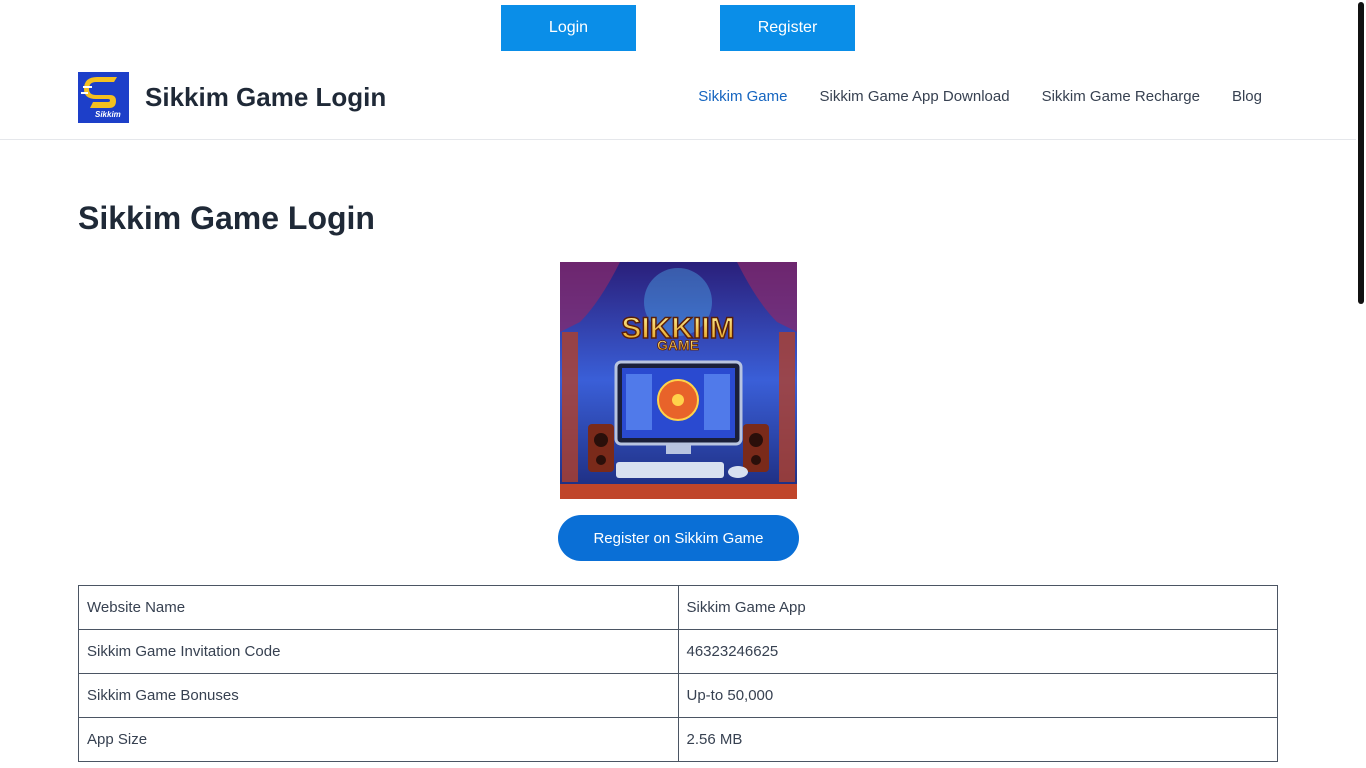  I want to click on login-button: Login, so click(568, 28).